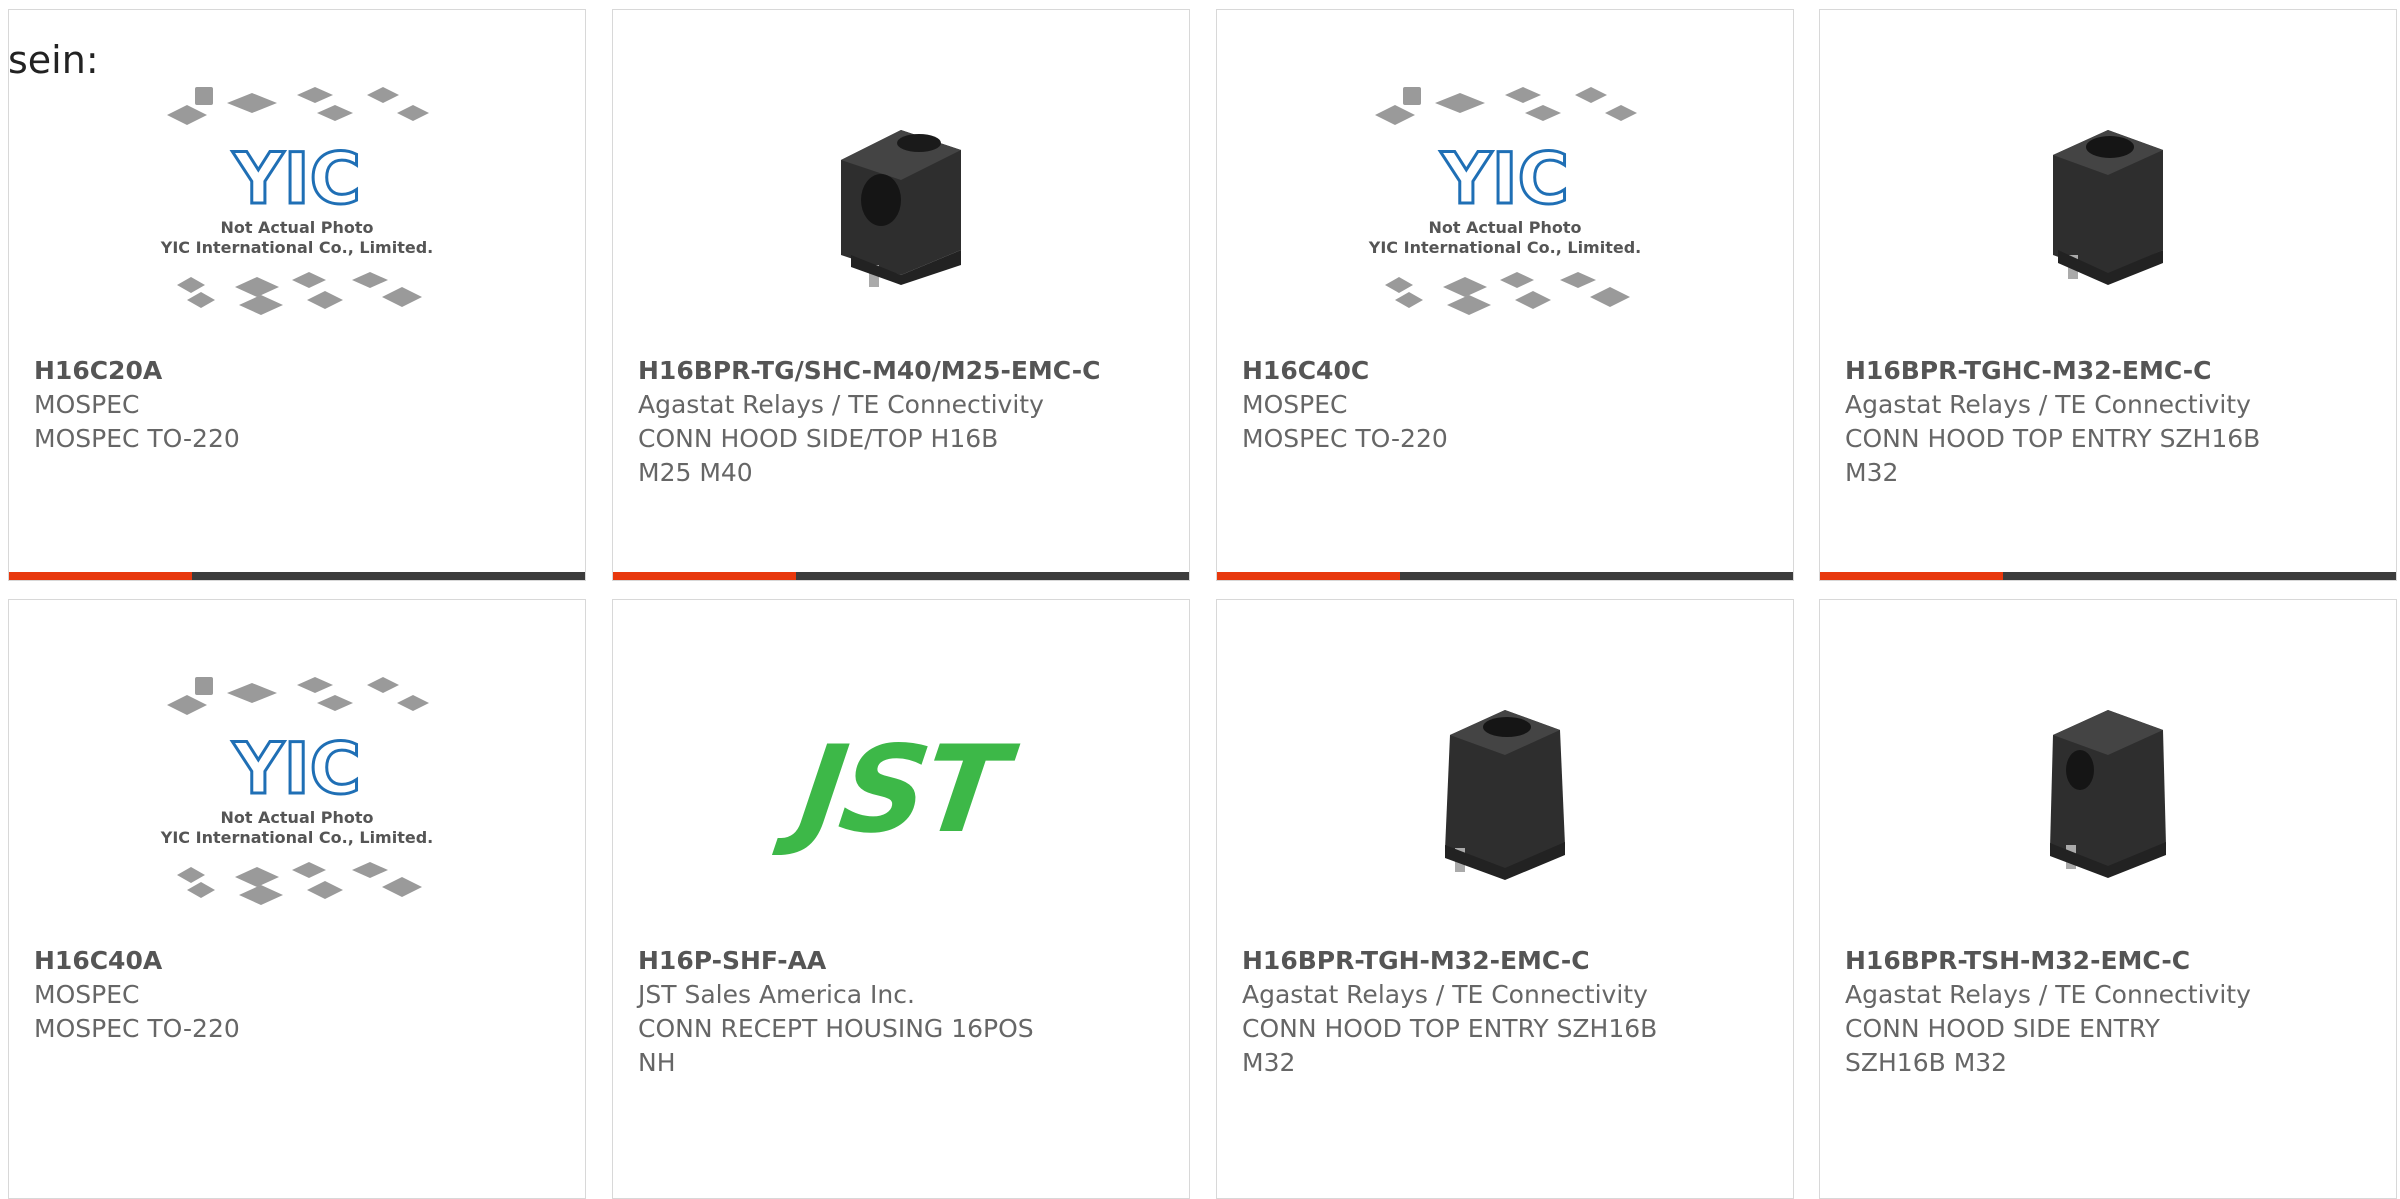 The width and height of the screenshot is (2400, 1199). I want to click on jst-logo-image: JST, so click(901, 790).